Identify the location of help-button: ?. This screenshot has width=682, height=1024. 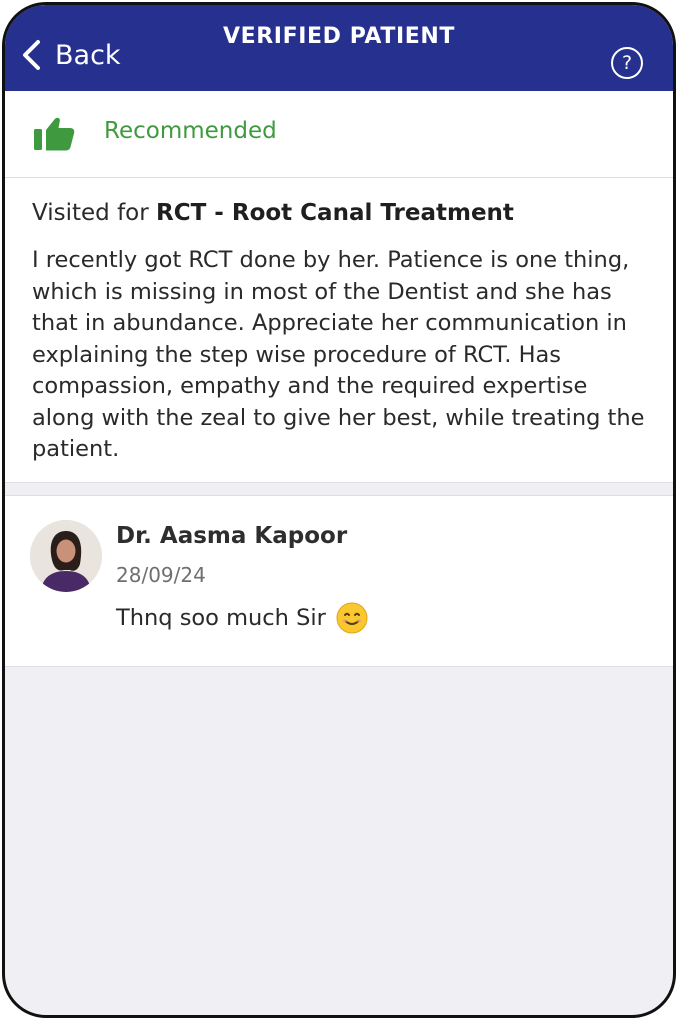
(627, 63).